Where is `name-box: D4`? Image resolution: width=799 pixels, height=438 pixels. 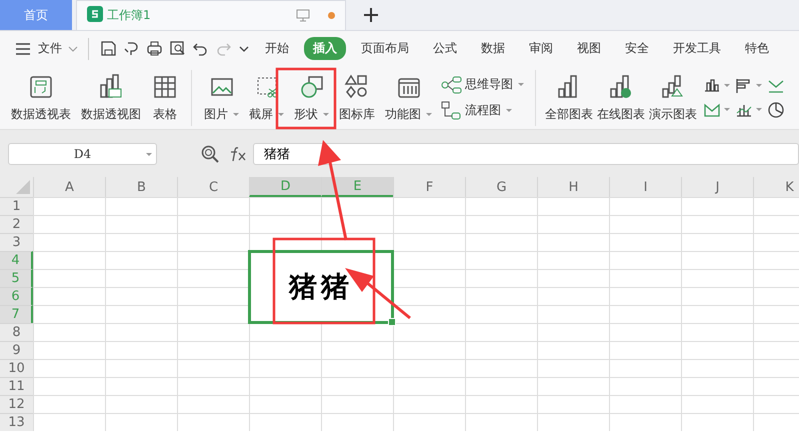 name-box: D4 is located at coordinates (82, 153).